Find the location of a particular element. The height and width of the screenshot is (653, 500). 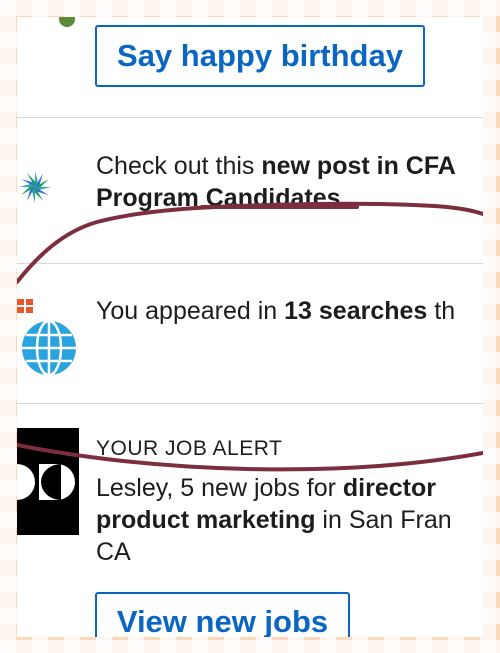

job-alert-prefix: Lesley, 5 new jobs for is located at coordinates (219, 488).